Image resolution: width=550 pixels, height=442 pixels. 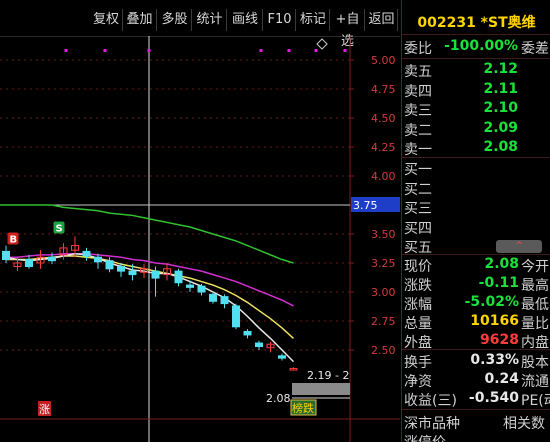 I want to click on stat-row-1-label: 净资, so click(x=418, y=382).